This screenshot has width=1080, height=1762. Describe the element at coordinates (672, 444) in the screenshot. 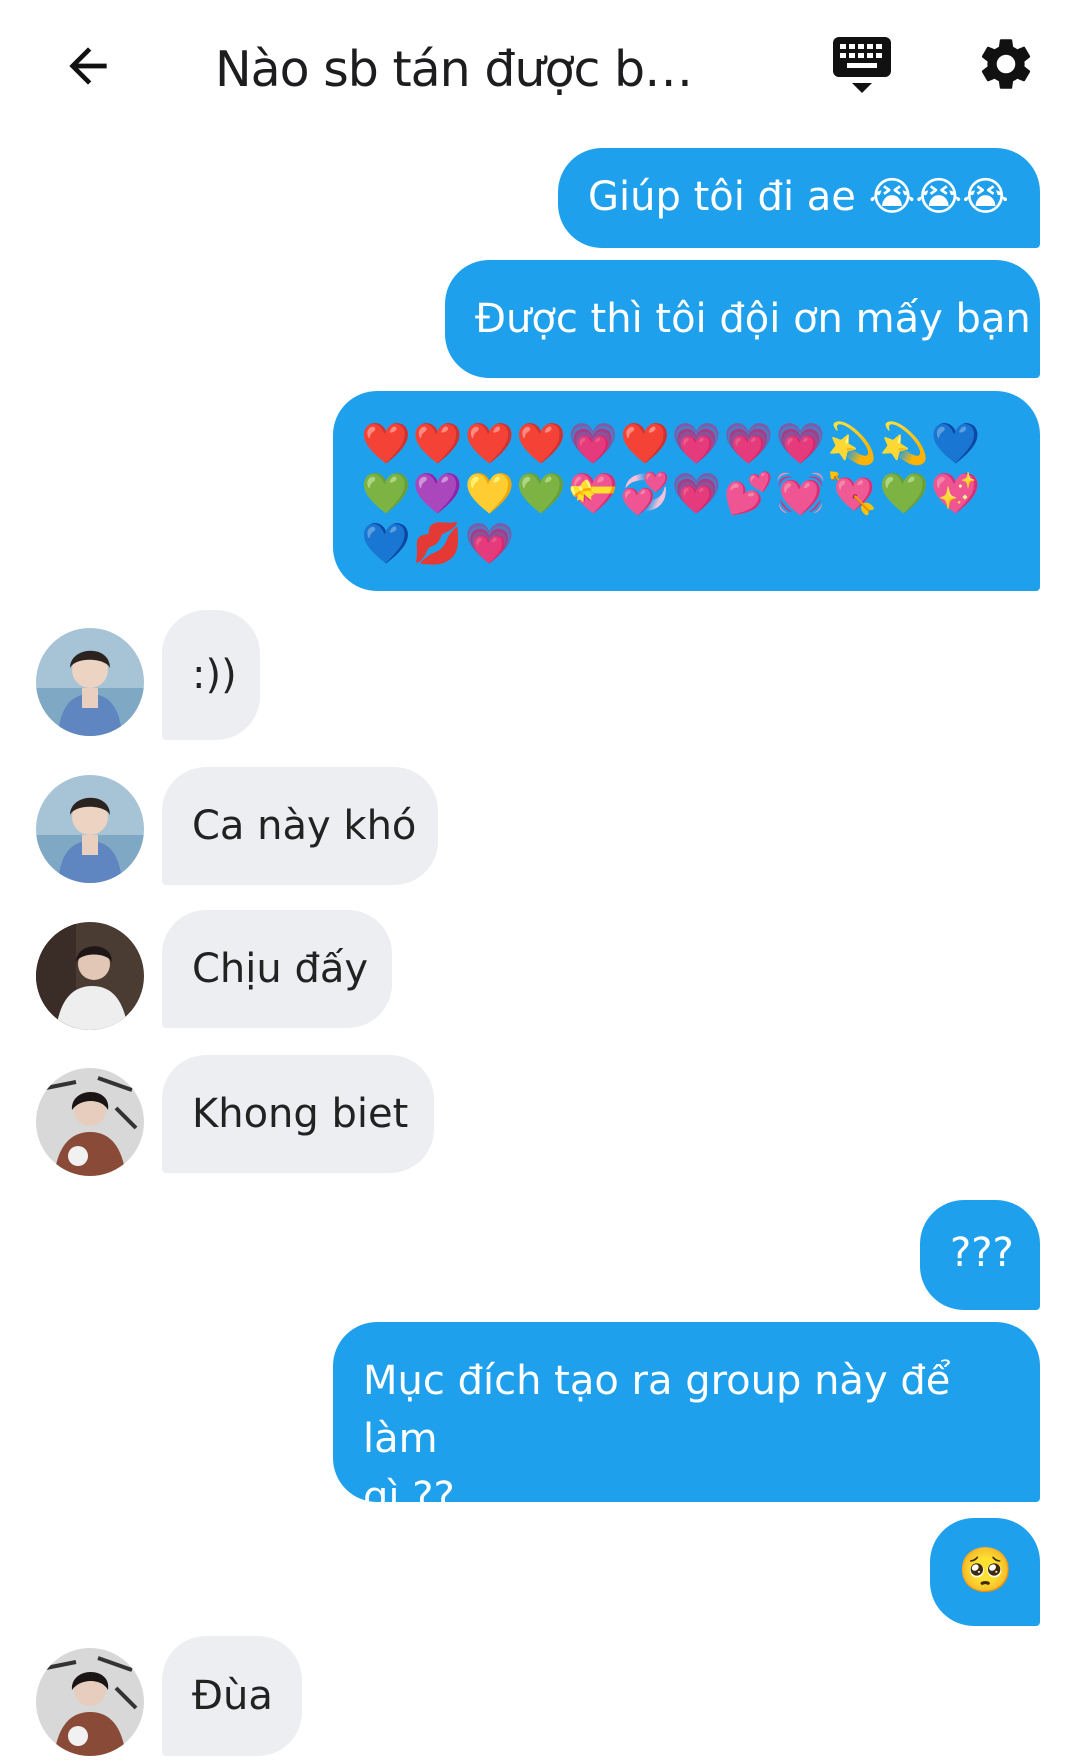

I see `message-text-line: ❤️❤️❤️❤️💗❤️💗💗💗💫💫💙` at that location.